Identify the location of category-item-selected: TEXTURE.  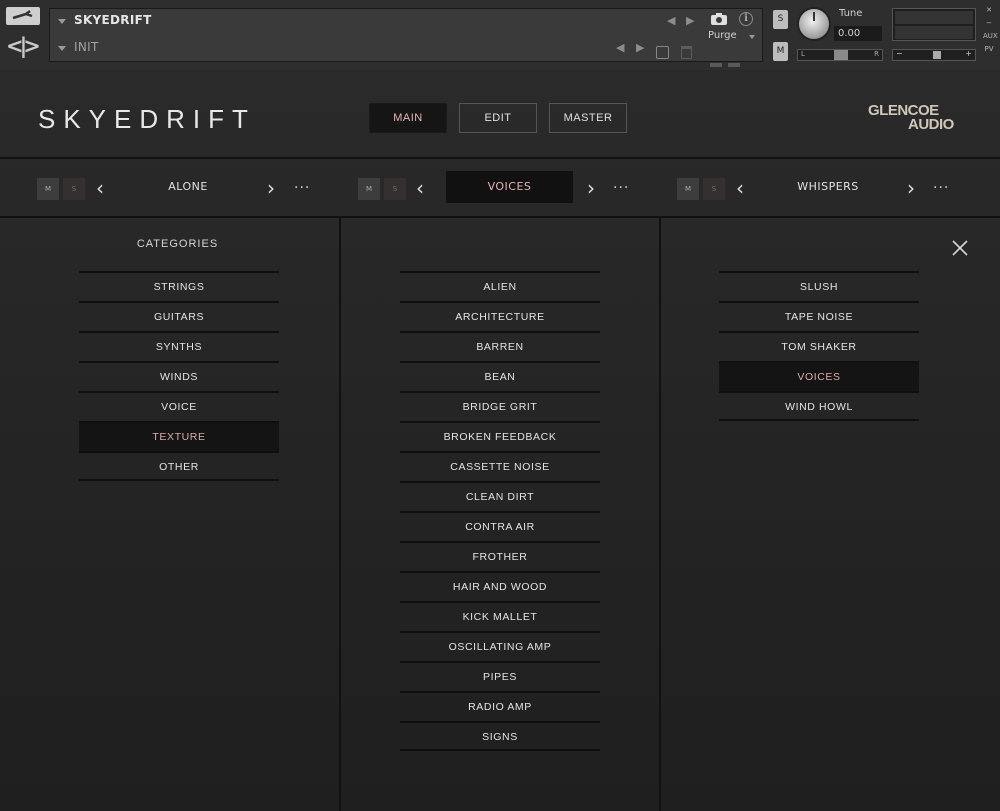
(179, 436).